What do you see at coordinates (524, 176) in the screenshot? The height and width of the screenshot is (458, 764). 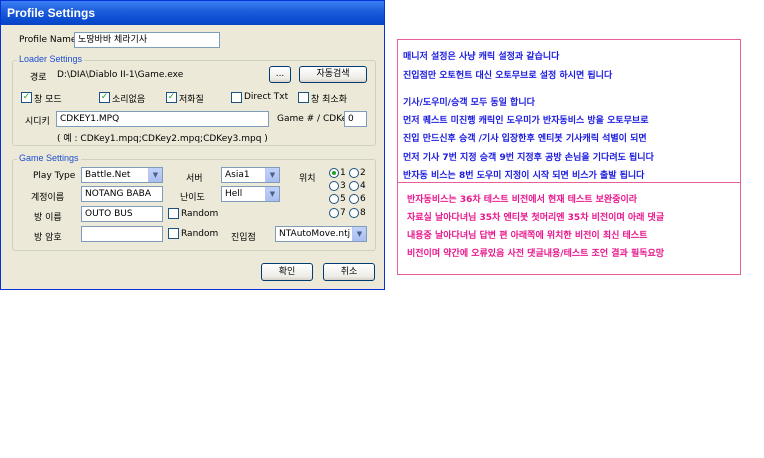 I see `note-line: 반자동 비스는 8번 도우미 지정이 시작 되면 비스가 출발 됩니다` at bounding box center [524, 176].